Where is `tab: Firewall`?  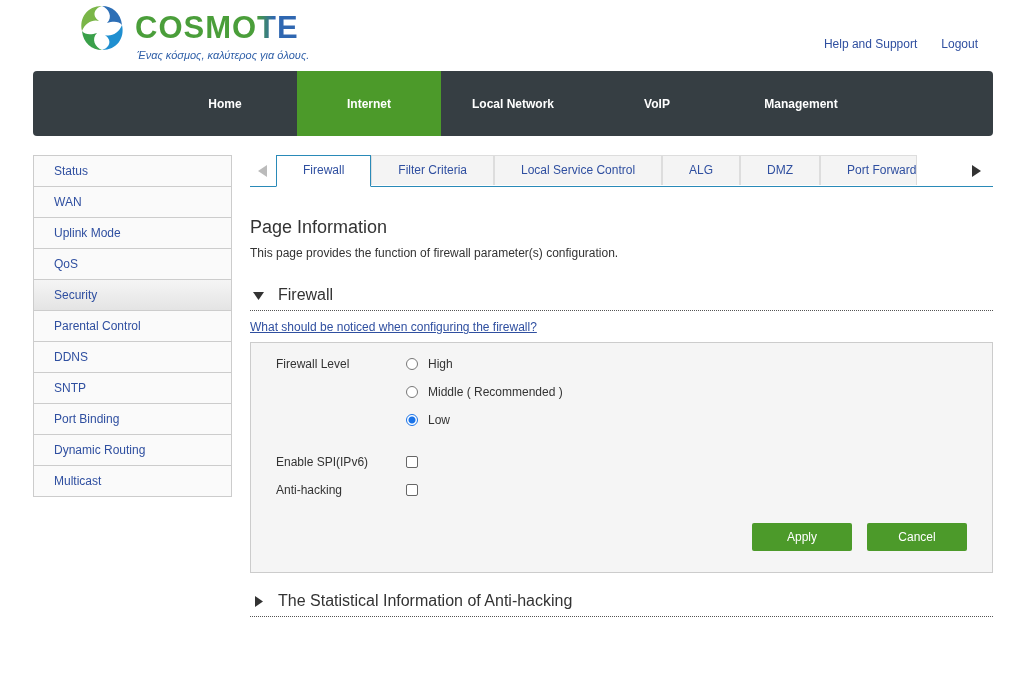
tab: Firewall is located at coordinates (324, 171).